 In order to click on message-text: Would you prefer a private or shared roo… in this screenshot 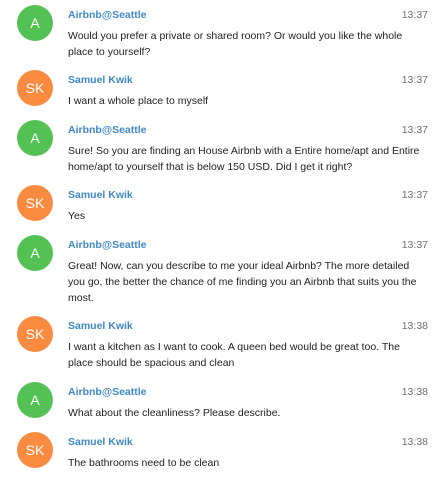, I will do `click(235, 44)`.